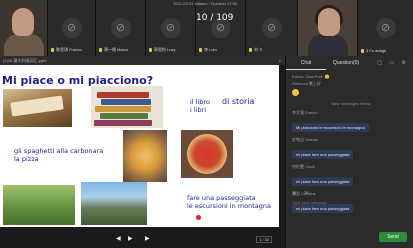 The width and height of the screenshot is (413, 248). I want to click on open-book-image, so click(37, 108).